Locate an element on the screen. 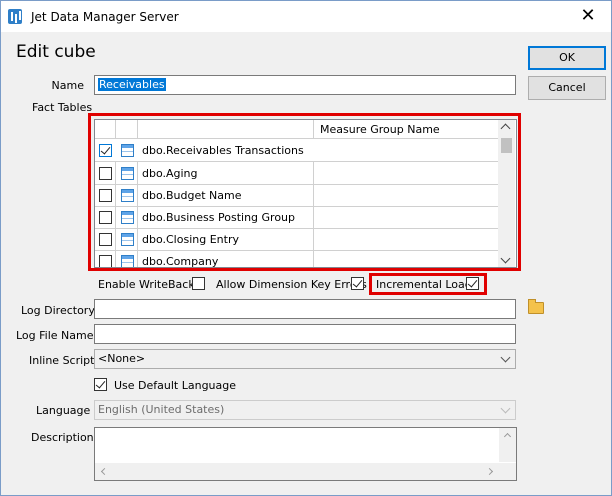 The image size is (612, 496). cancel-button: Cancel is located at coordinates (567, 88).